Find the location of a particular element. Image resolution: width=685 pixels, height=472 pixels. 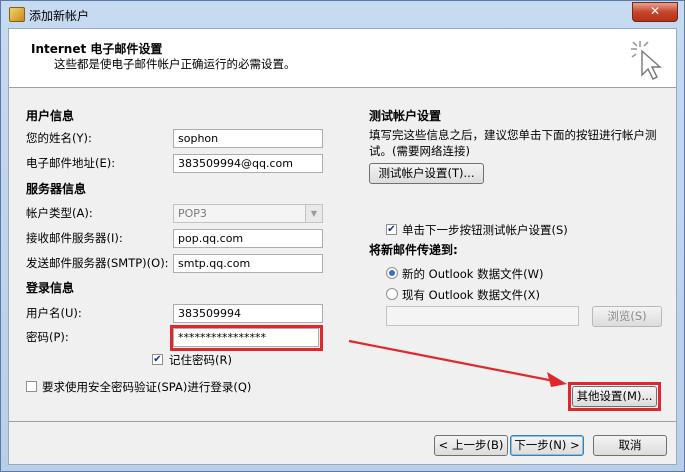

header-title: Internet 电子邮件设置 is located at coordinates (97, 49).